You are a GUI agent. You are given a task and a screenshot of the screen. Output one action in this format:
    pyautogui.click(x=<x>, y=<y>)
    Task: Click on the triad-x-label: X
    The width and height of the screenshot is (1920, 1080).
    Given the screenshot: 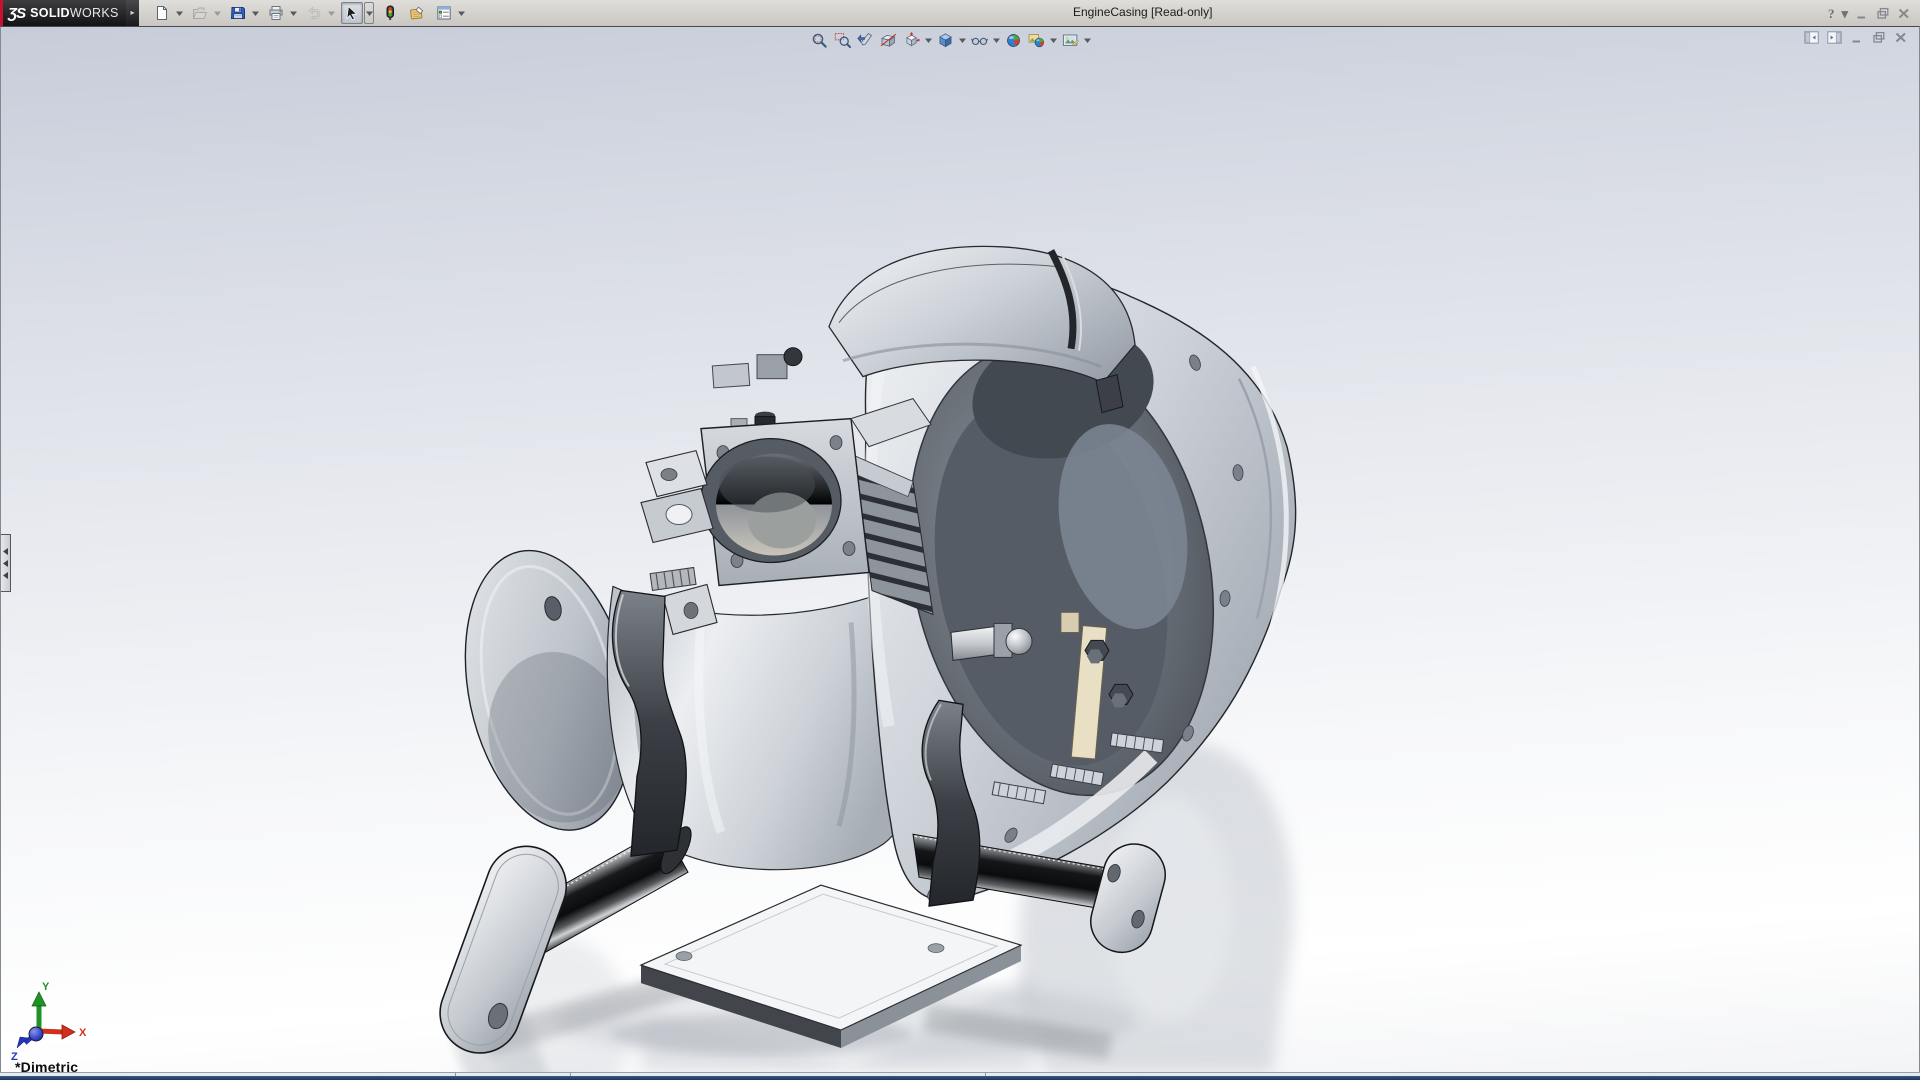 What is the action you would take?
    pyautogui.click(x=83, y=1033)
    